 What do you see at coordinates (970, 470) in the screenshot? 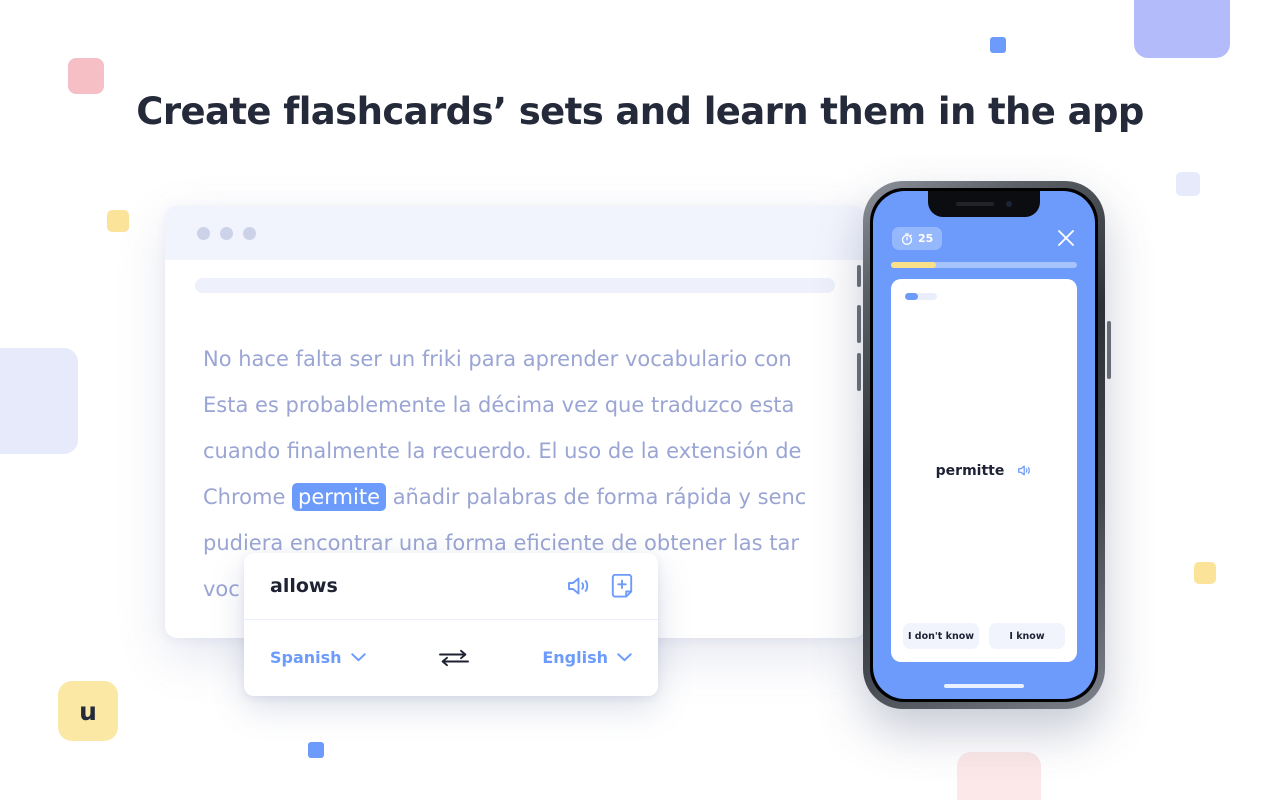
I see `flashcard-word: permitte` at bounding box center [970, 470].